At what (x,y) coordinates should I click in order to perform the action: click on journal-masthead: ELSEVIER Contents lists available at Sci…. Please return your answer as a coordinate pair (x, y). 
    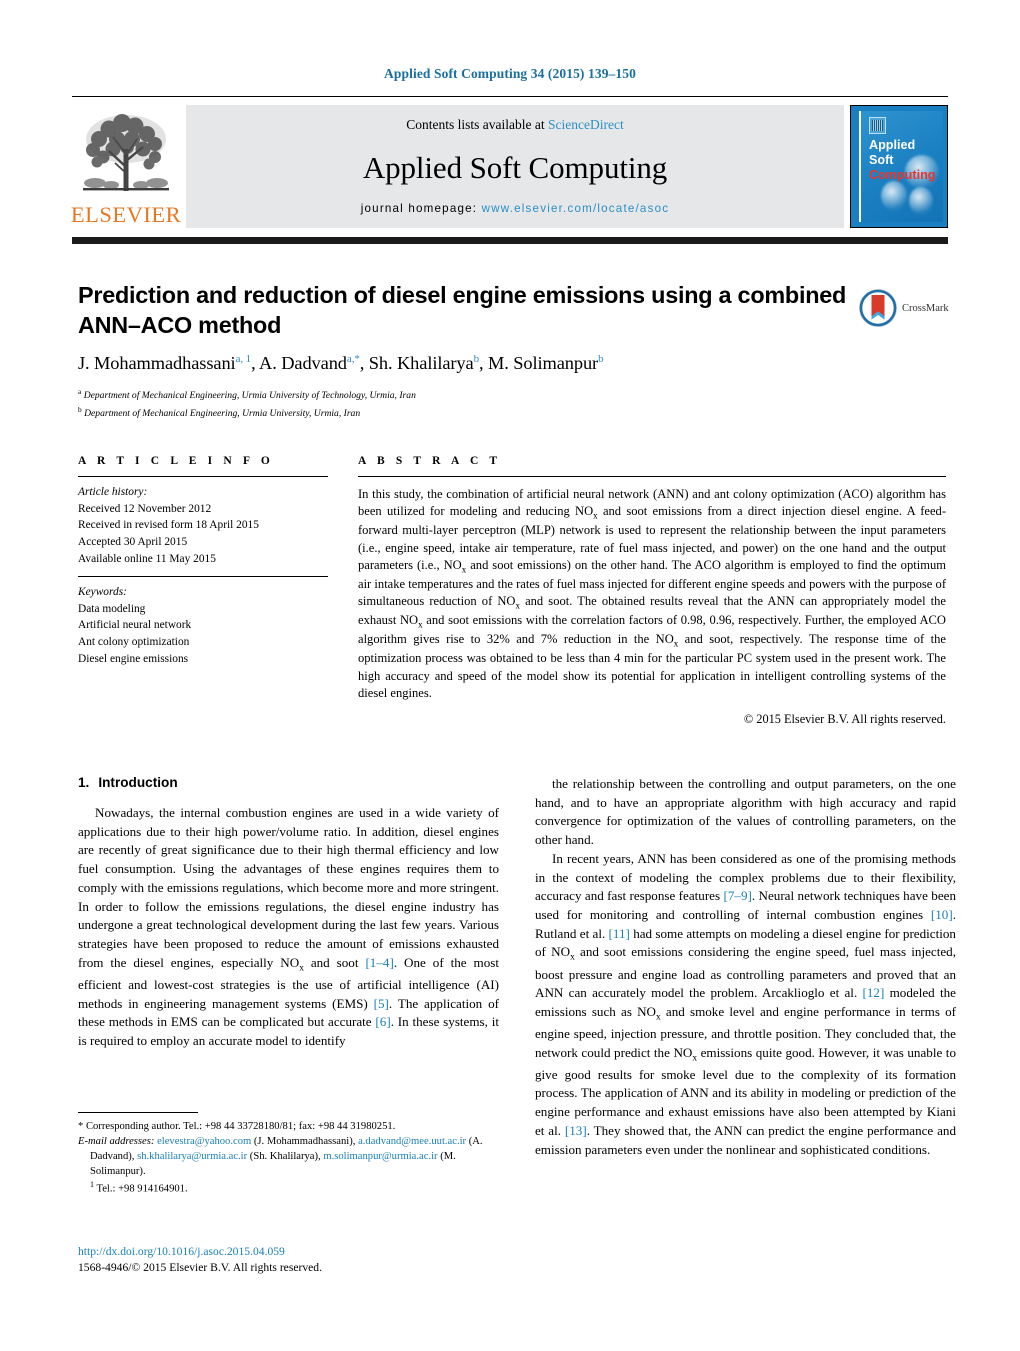
    Looking at the image, I should click on (509, 170).